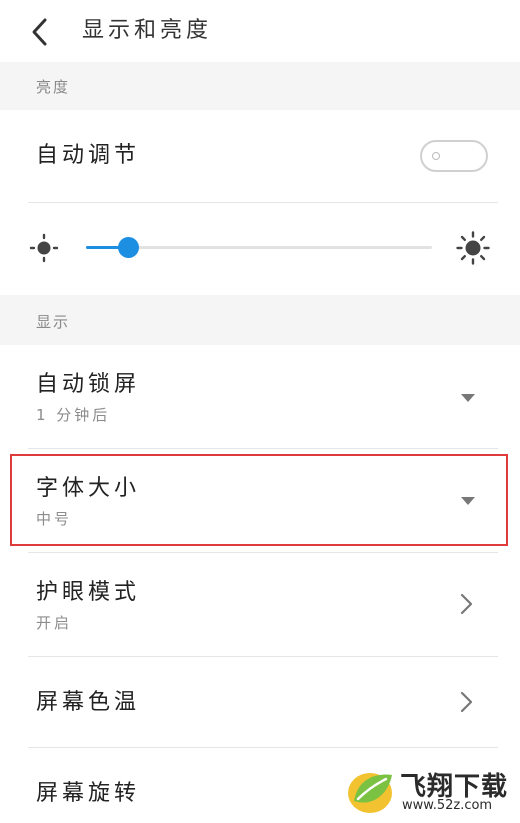 The height and width of the screenshot is (823, 520). Describe the element at coordinates (260, 31) in the screenshot. I see `header: 显示和亮度` at that location.